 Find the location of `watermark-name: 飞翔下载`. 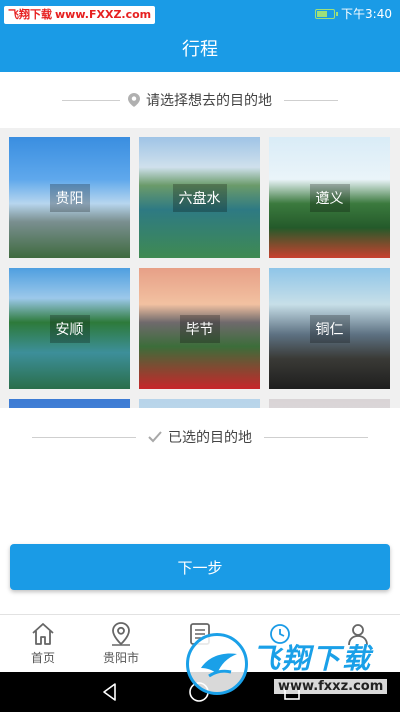

watermark-name: 飞翔下载 is located at coordinates (30, 14).